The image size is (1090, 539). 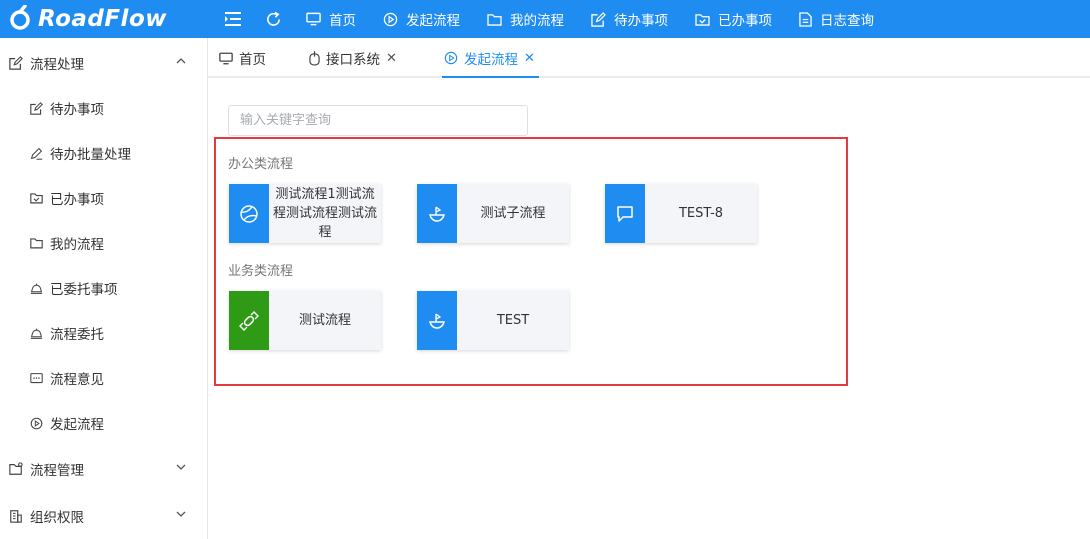 What do you see at coordinates (104, 243) in the screenshot?
I see `sidebar-item-my-flows: 我的流程` at bounding box center [104, 243].